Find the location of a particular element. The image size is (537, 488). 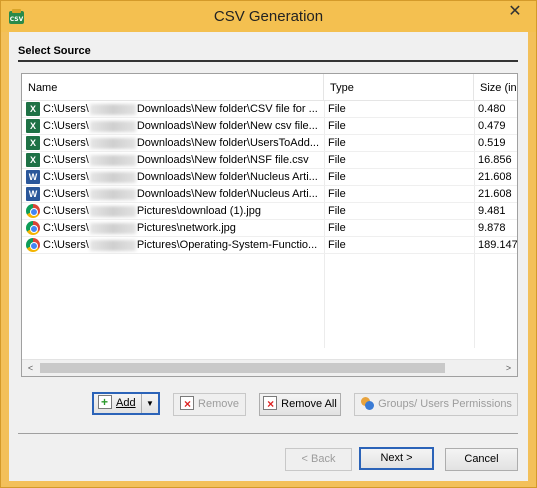

scroll-left-icon: < is located at coordinates (30, 368).